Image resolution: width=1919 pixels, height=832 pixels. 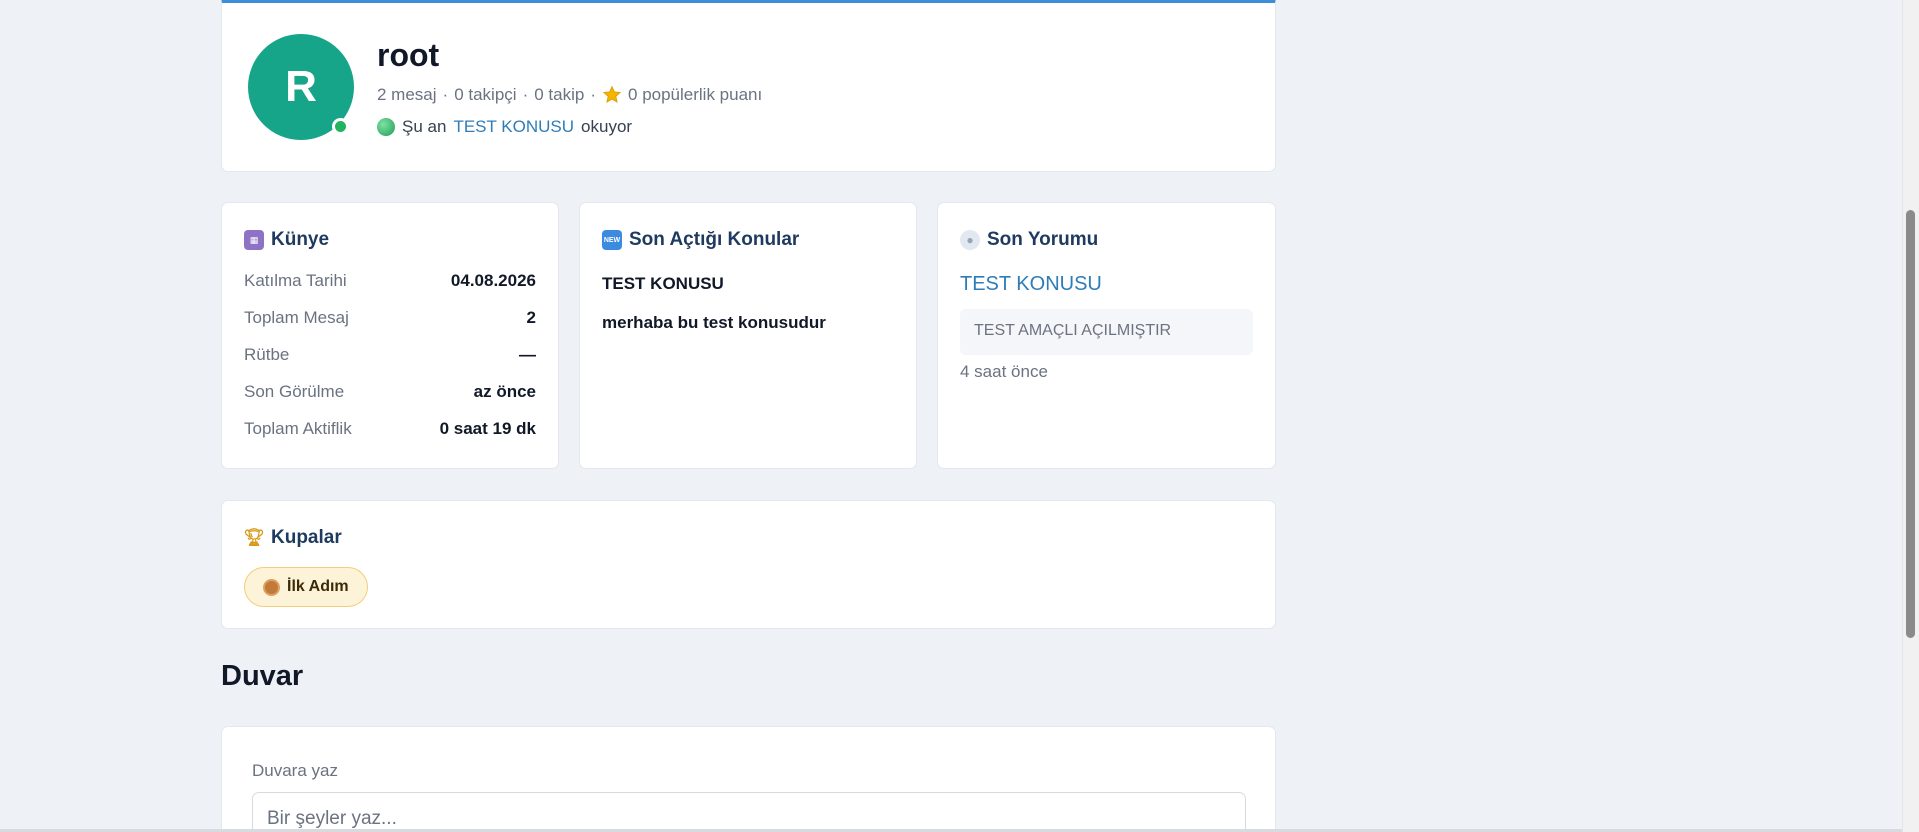 What do you see at coordinates (254, 537) in the screenshot?
I see `trophy-icon: 🏆︎` at bounding box center [254, 537].